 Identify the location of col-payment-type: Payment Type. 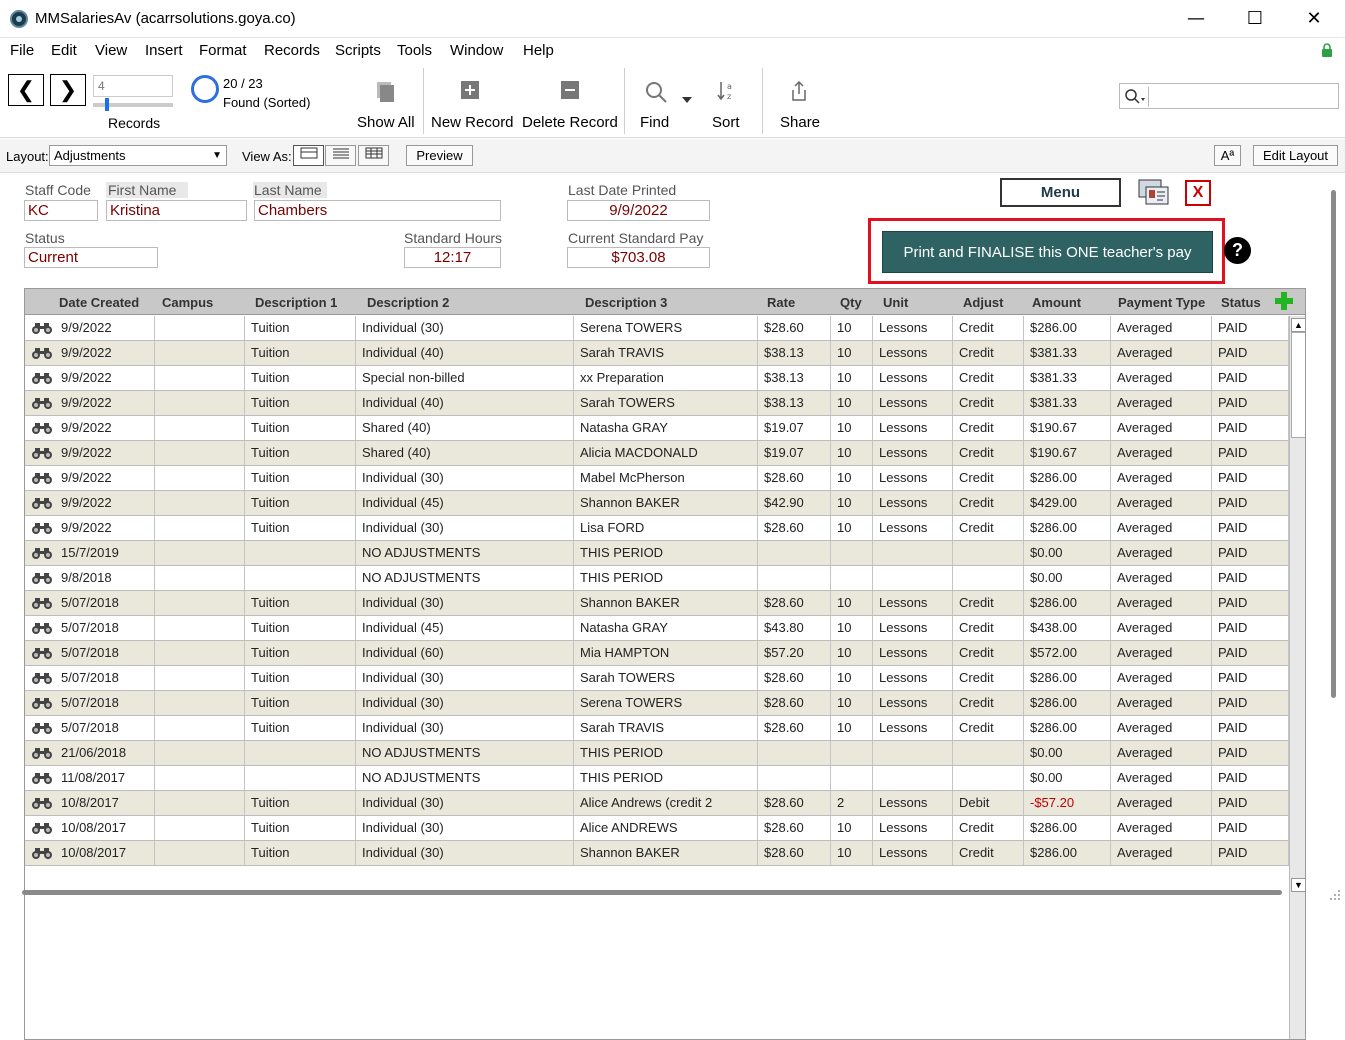
(1161, 302).